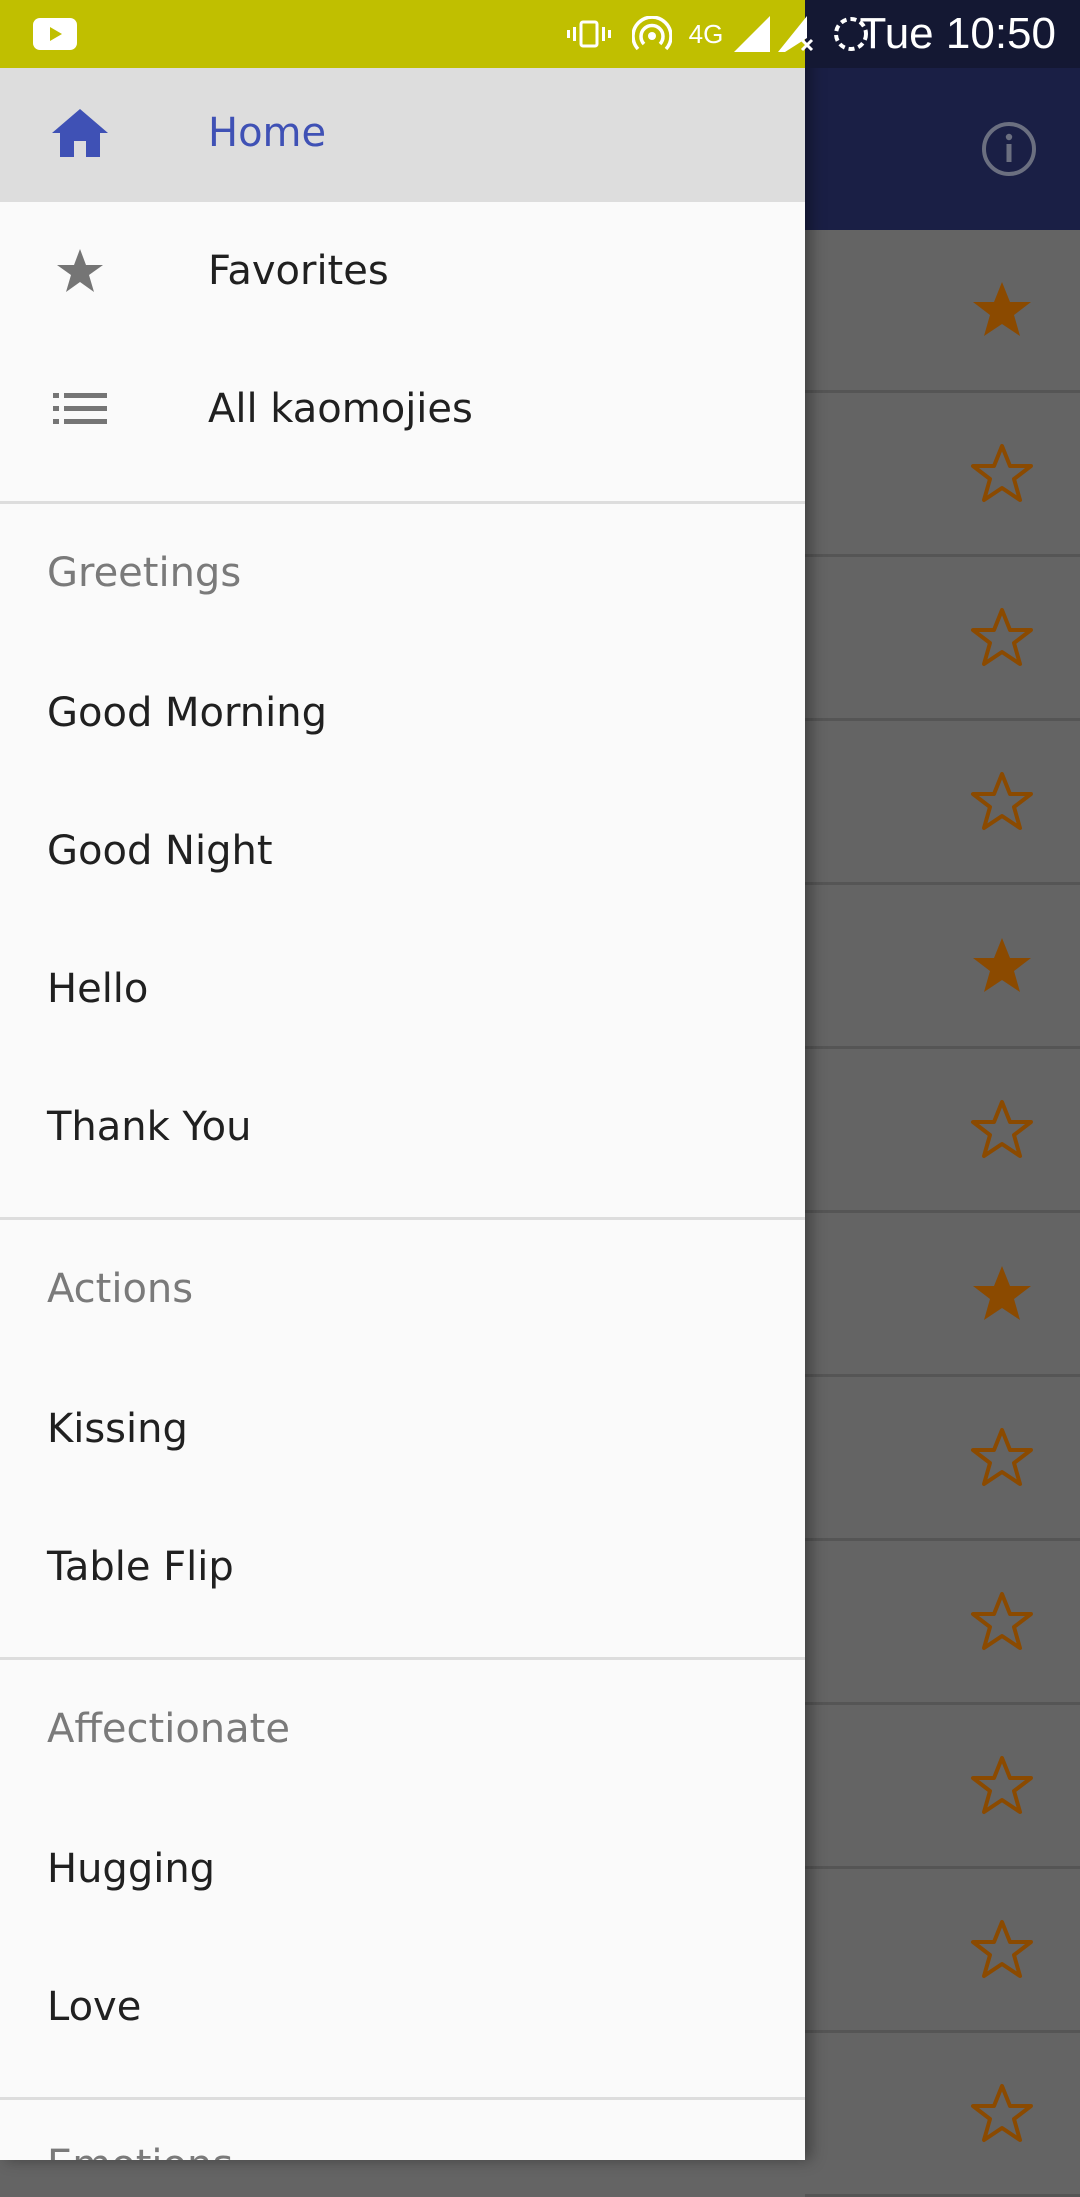 The width and height of the screenshot is (1080, 2197). I want to click on status-bar-left-bg, so click(402, 34).